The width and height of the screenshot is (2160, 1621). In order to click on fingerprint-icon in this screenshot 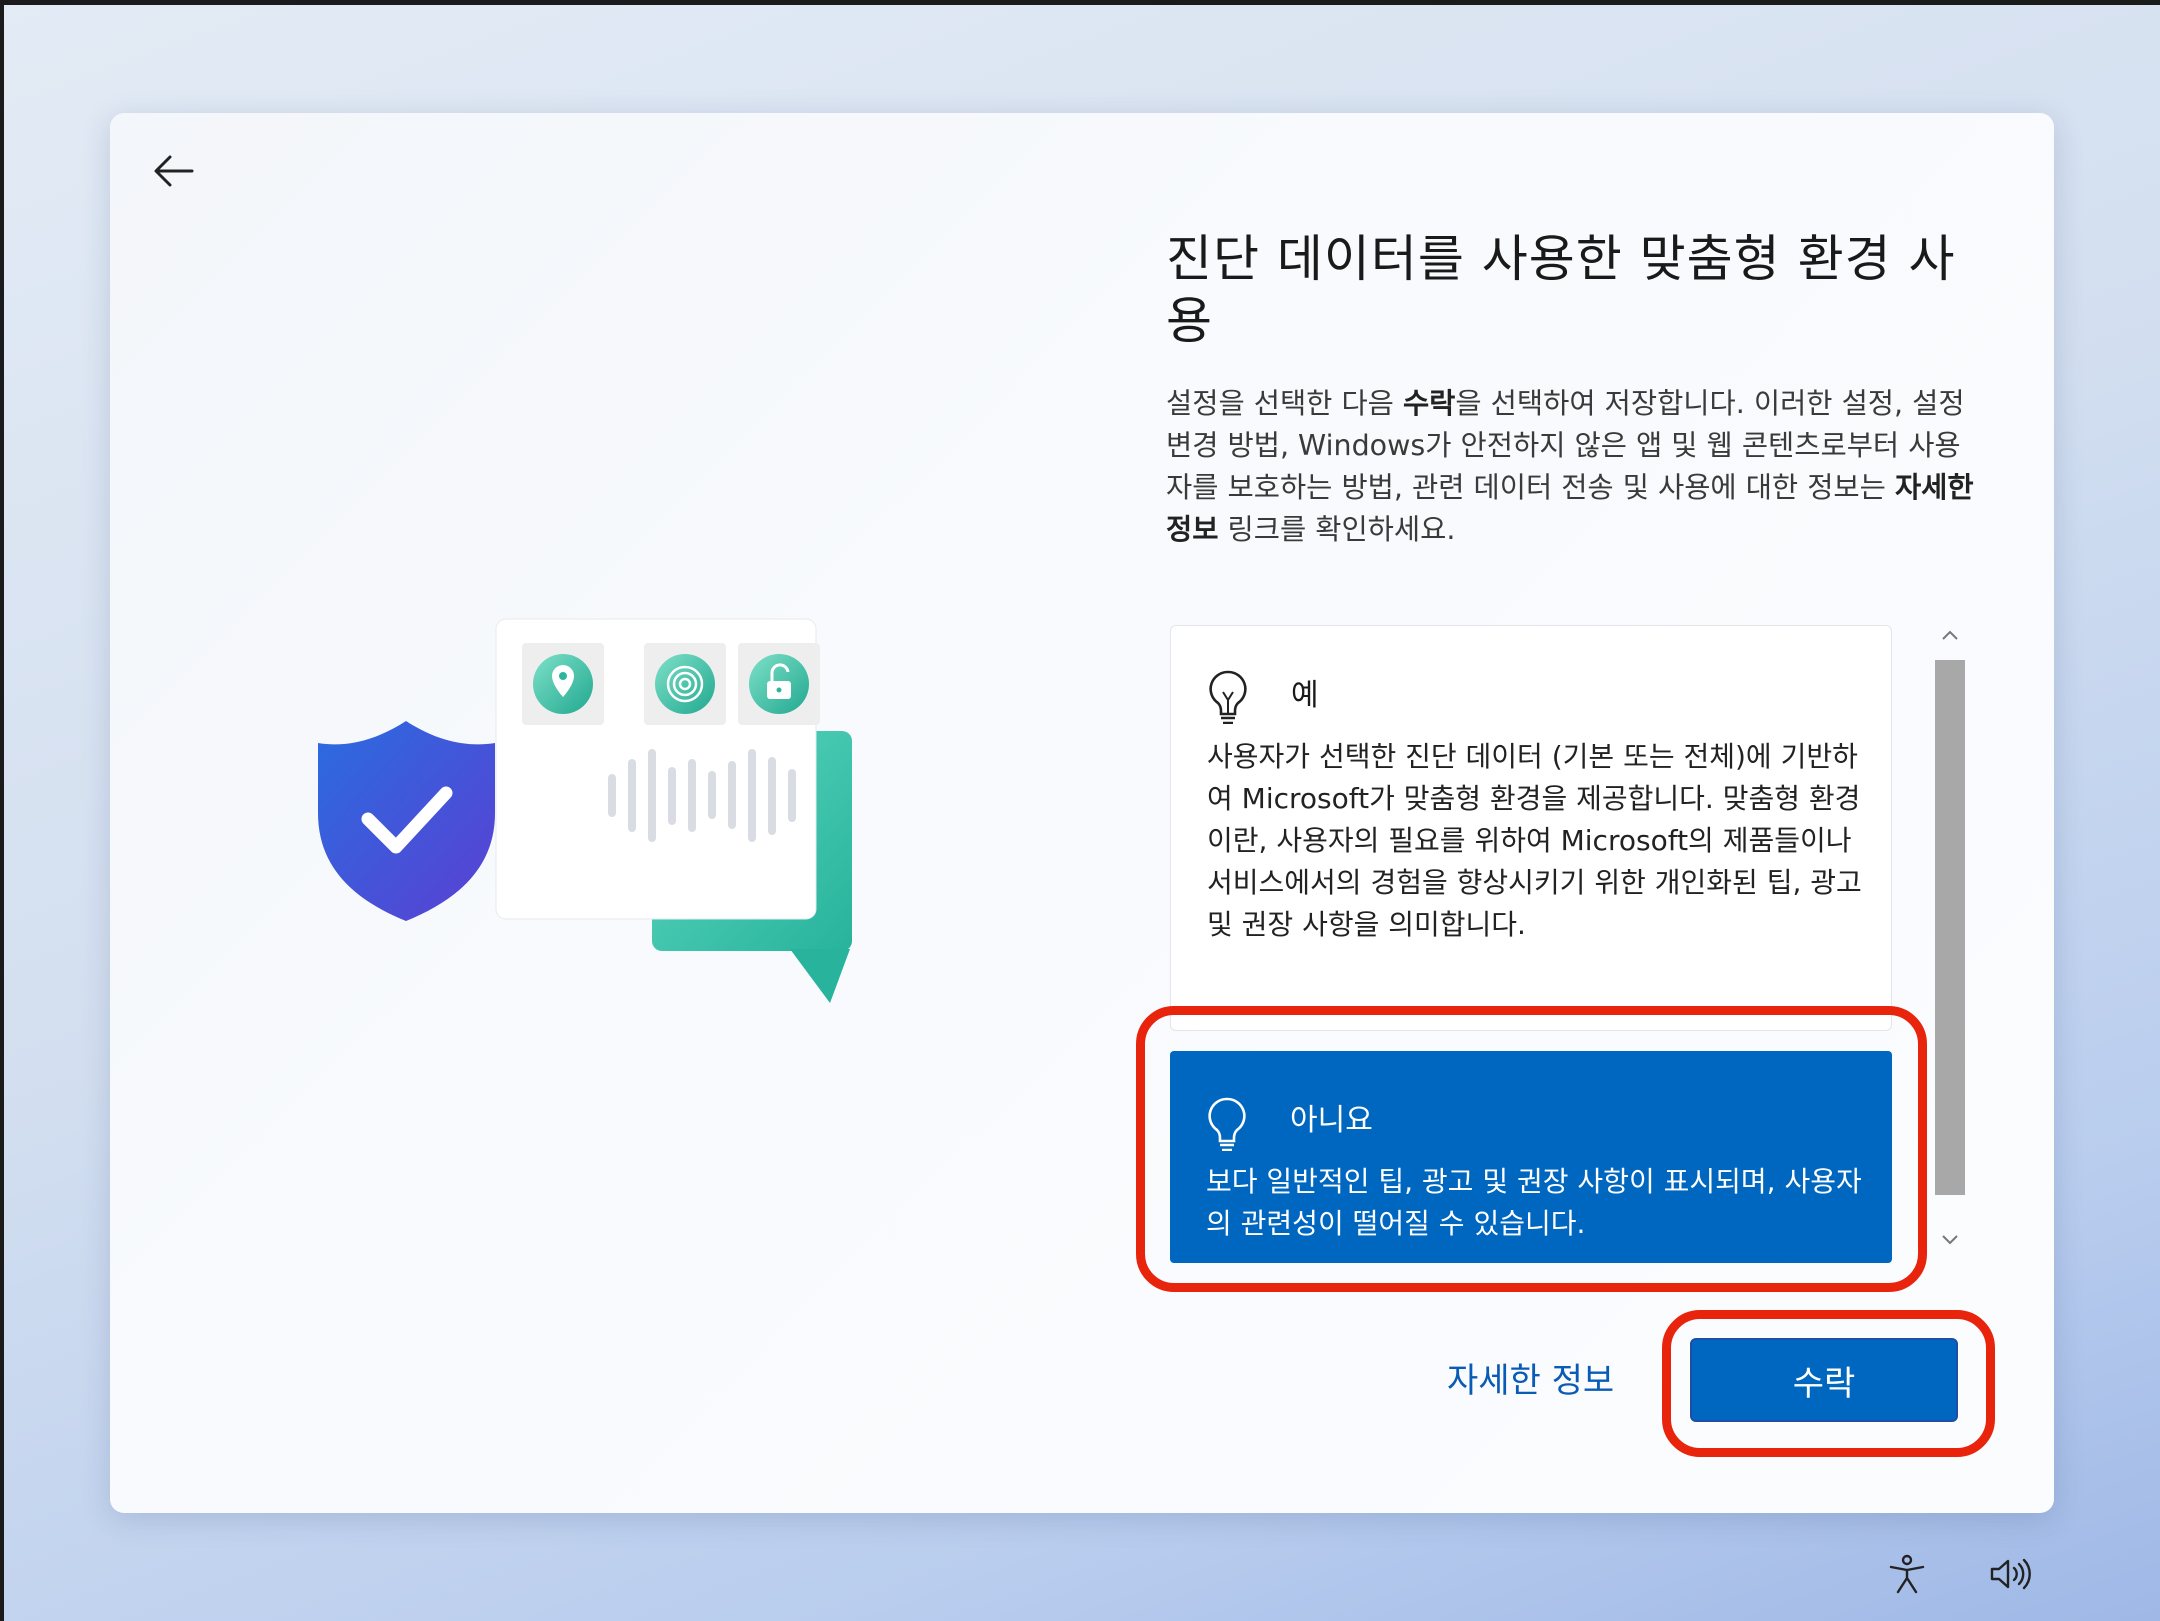, I will do `click(685, 684)`.